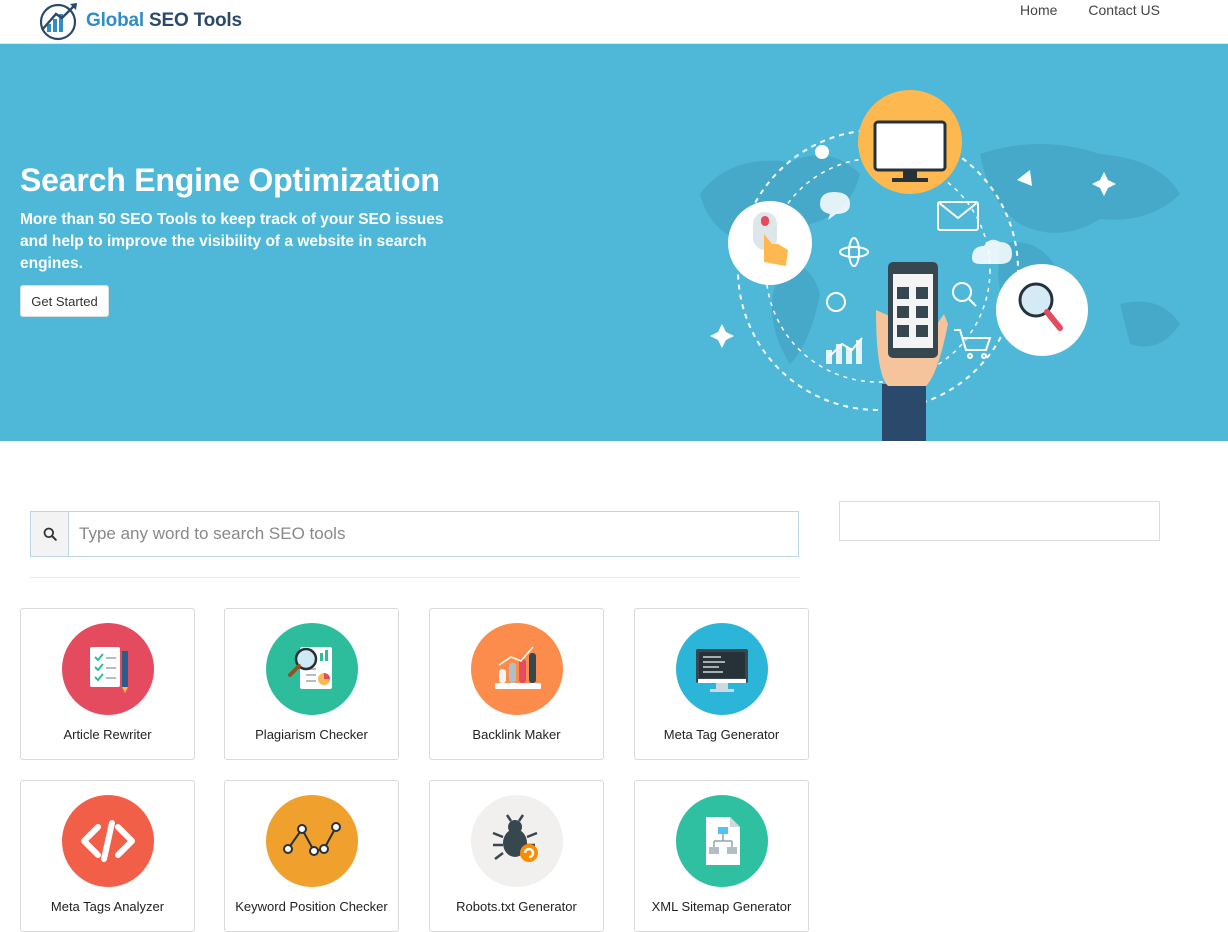 The image size is (1228, 932). Describe the element at coordinates (517, 841) in the screenshot. I see `bug-icon` at that location.